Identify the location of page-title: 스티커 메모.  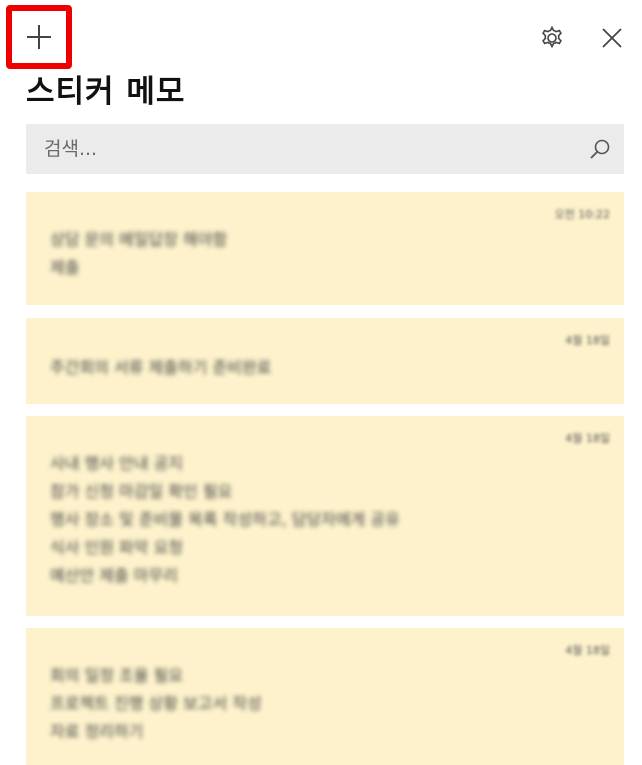
(106, 92).